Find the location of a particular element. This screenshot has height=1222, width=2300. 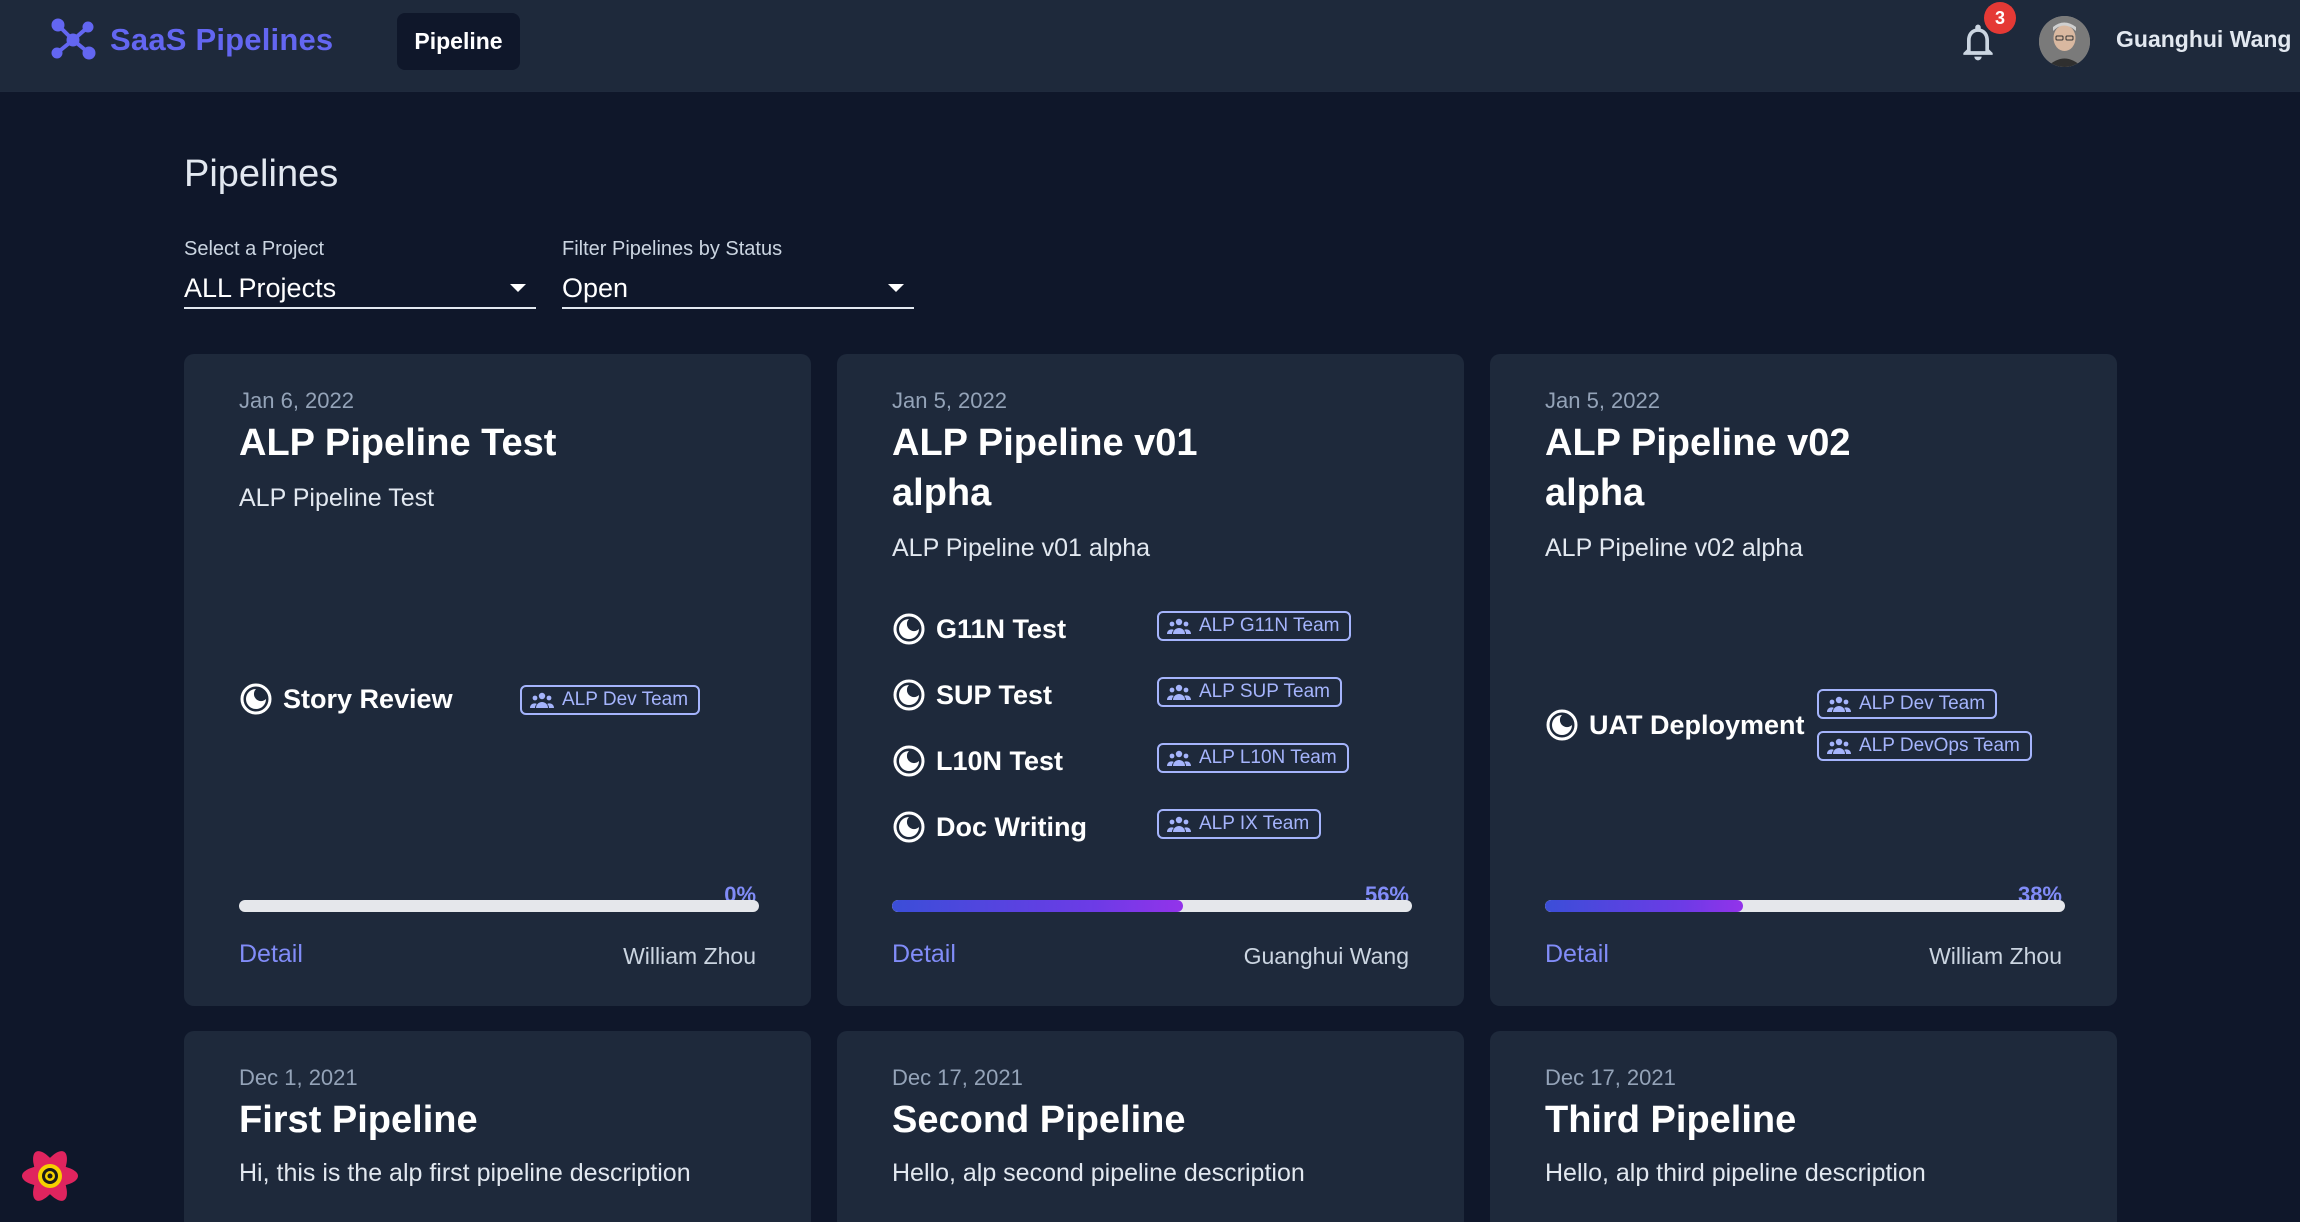

stage-item: G11N Test is located at coordinates (979, 629).